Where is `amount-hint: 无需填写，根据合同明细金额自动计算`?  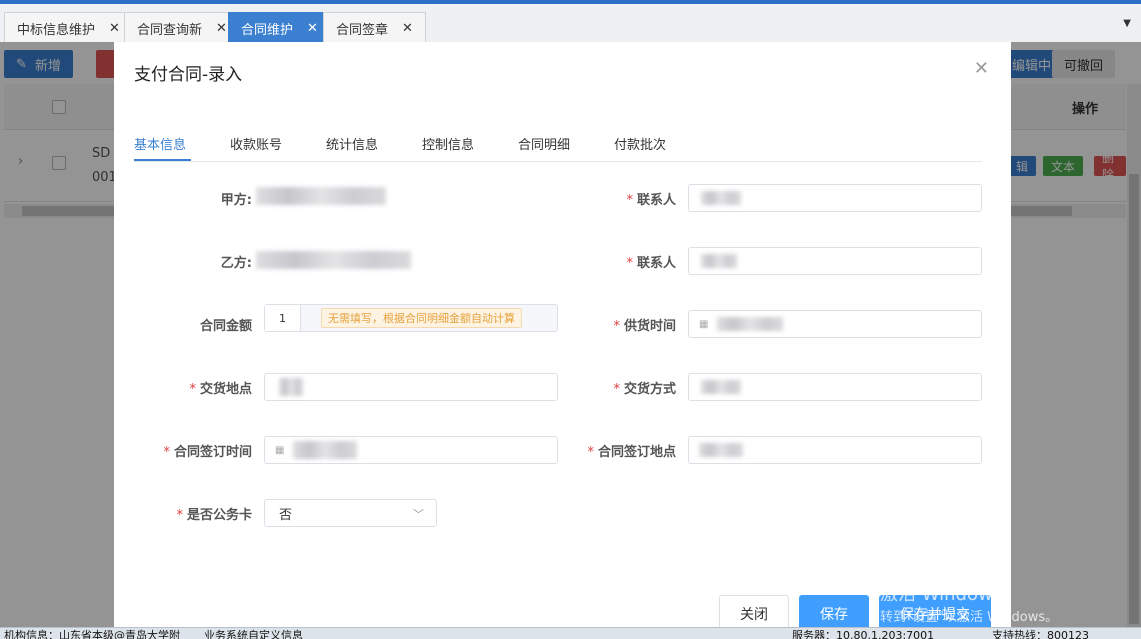 amount-hint: 无需填写，根据合同明细金额自动计算 is located at coordinates (421, 318).